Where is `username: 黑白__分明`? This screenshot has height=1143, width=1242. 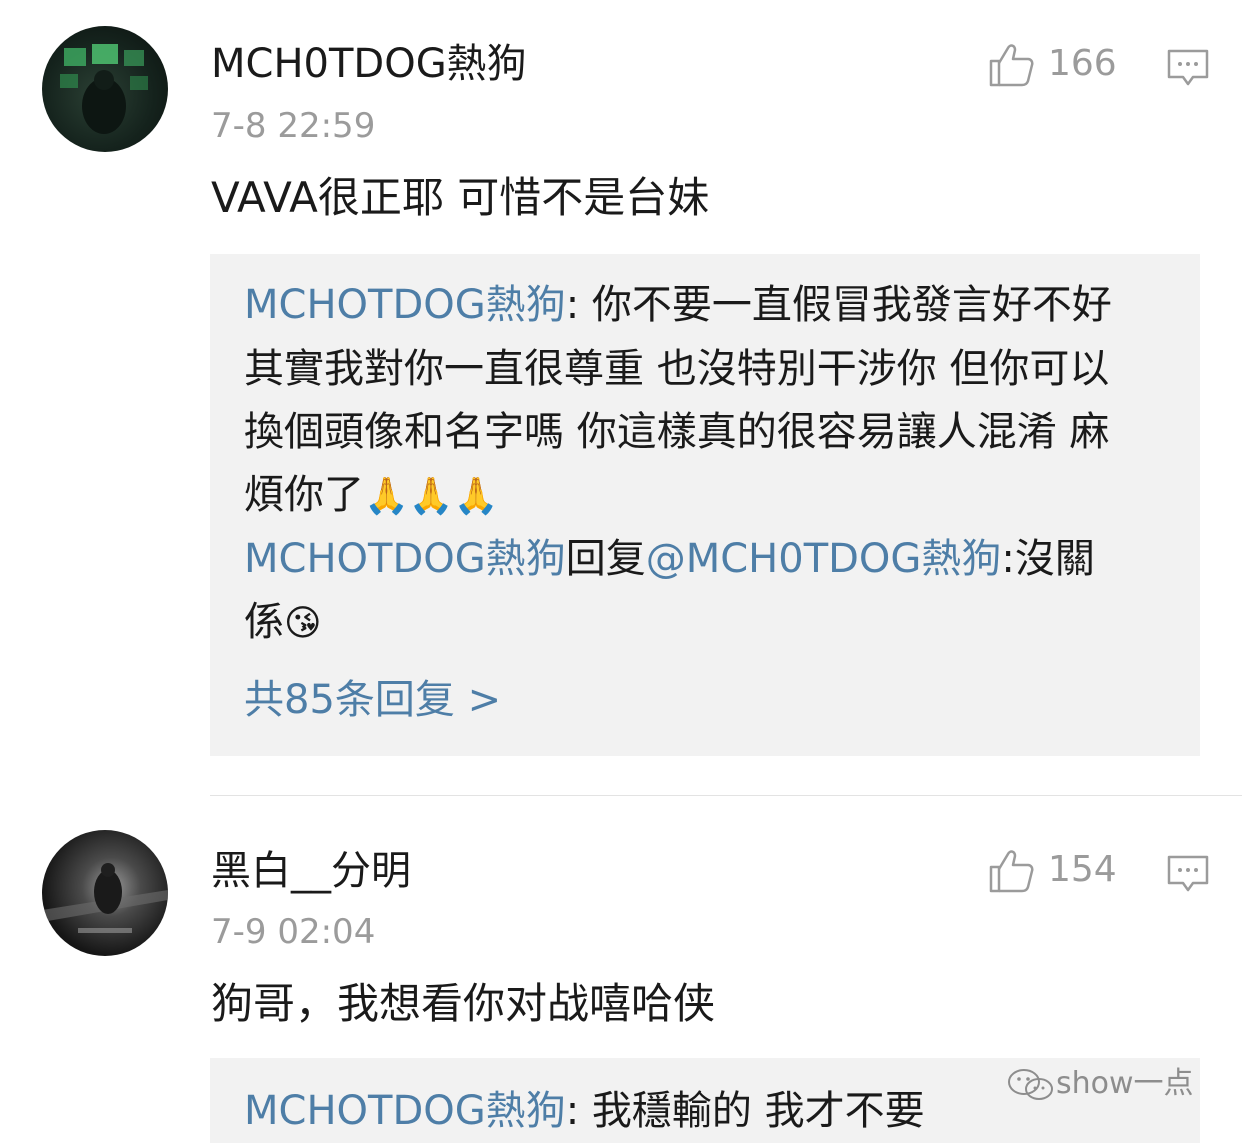 username: 黑白__分明 is located at coordinates (311, 871).